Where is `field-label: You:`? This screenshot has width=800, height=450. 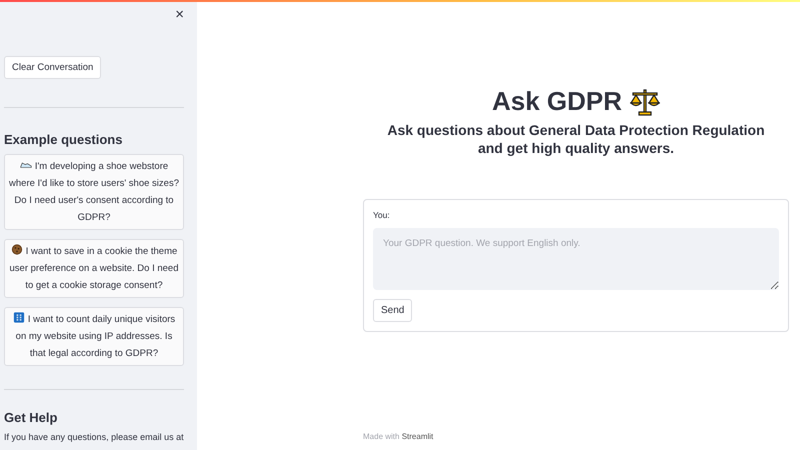 field-label: You: is located at coordinates (382, 215).